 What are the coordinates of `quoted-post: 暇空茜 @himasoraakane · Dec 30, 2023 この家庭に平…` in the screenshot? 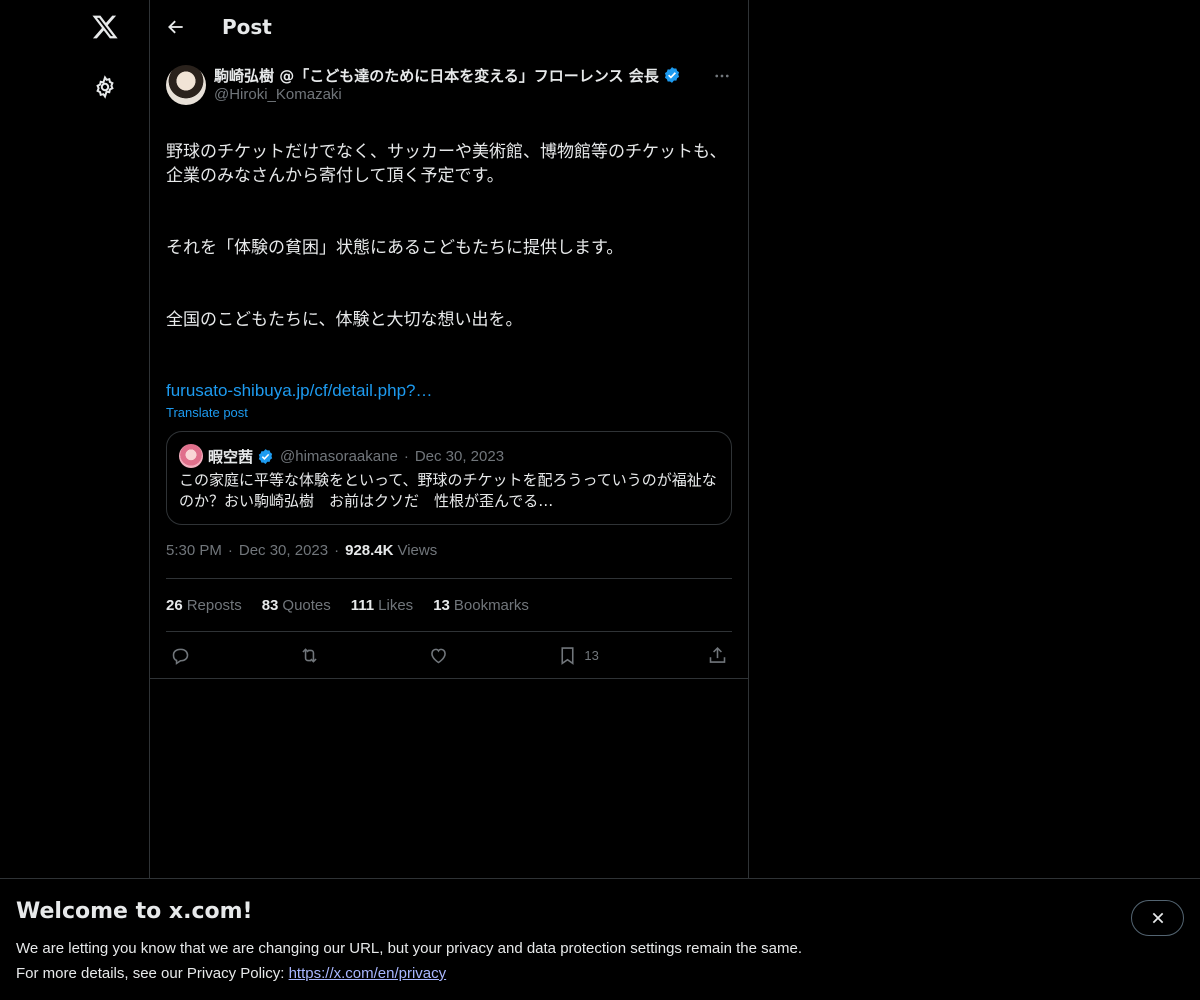 It's located at (449, 478).